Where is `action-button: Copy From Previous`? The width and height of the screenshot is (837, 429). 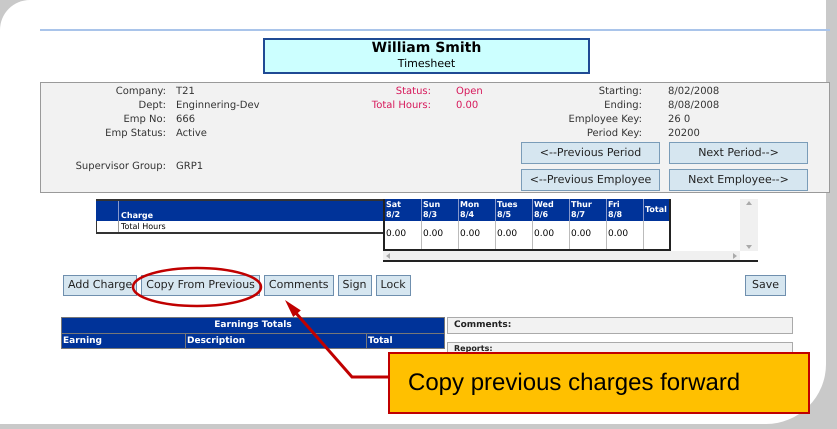
action-button: Copy From Previous is located at coordinates (200, 285).